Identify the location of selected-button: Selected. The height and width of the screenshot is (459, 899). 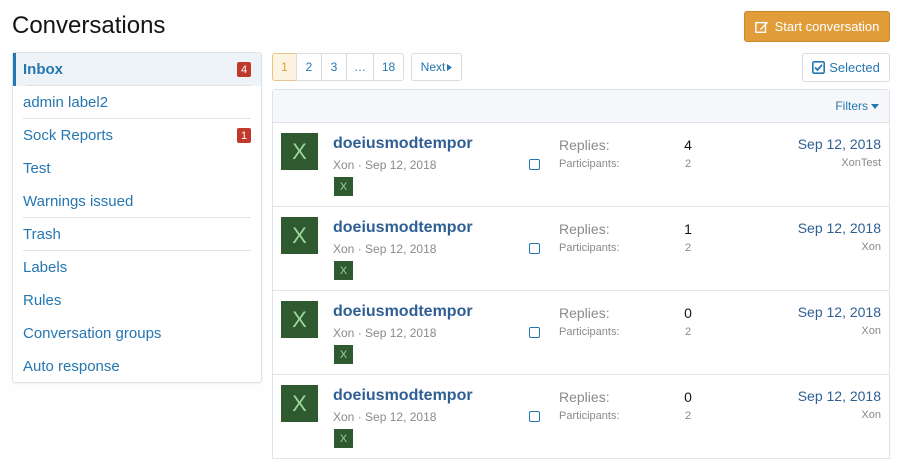
(846, 67).